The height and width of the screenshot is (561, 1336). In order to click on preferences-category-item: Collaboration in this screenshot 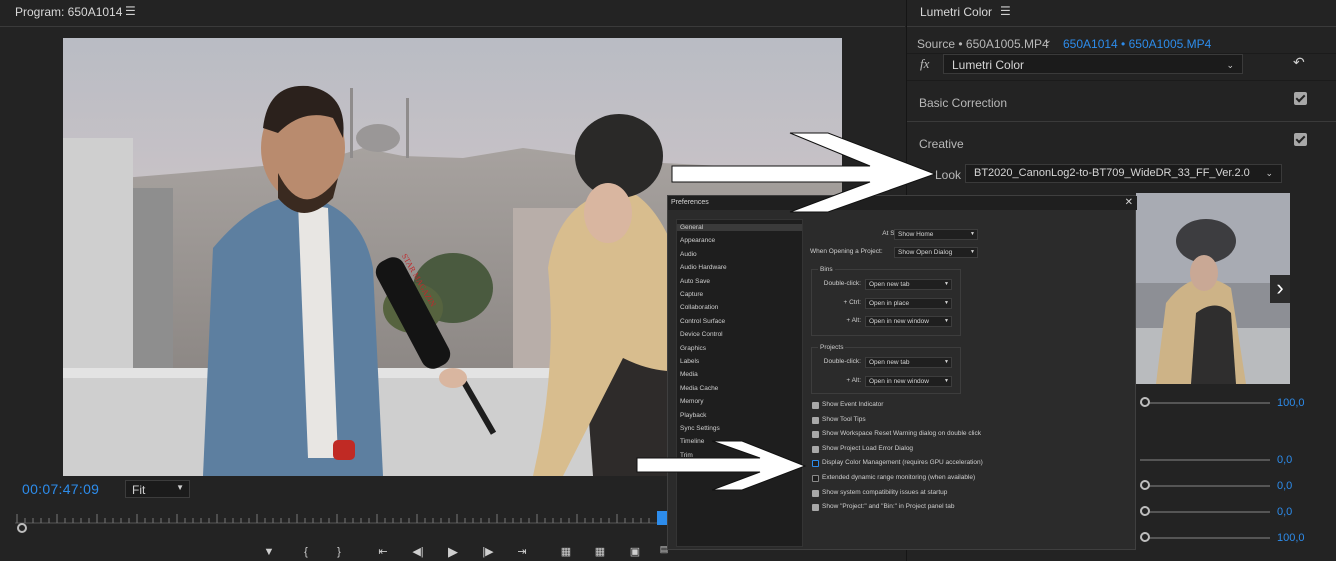, I will do `click(699, 307)`.